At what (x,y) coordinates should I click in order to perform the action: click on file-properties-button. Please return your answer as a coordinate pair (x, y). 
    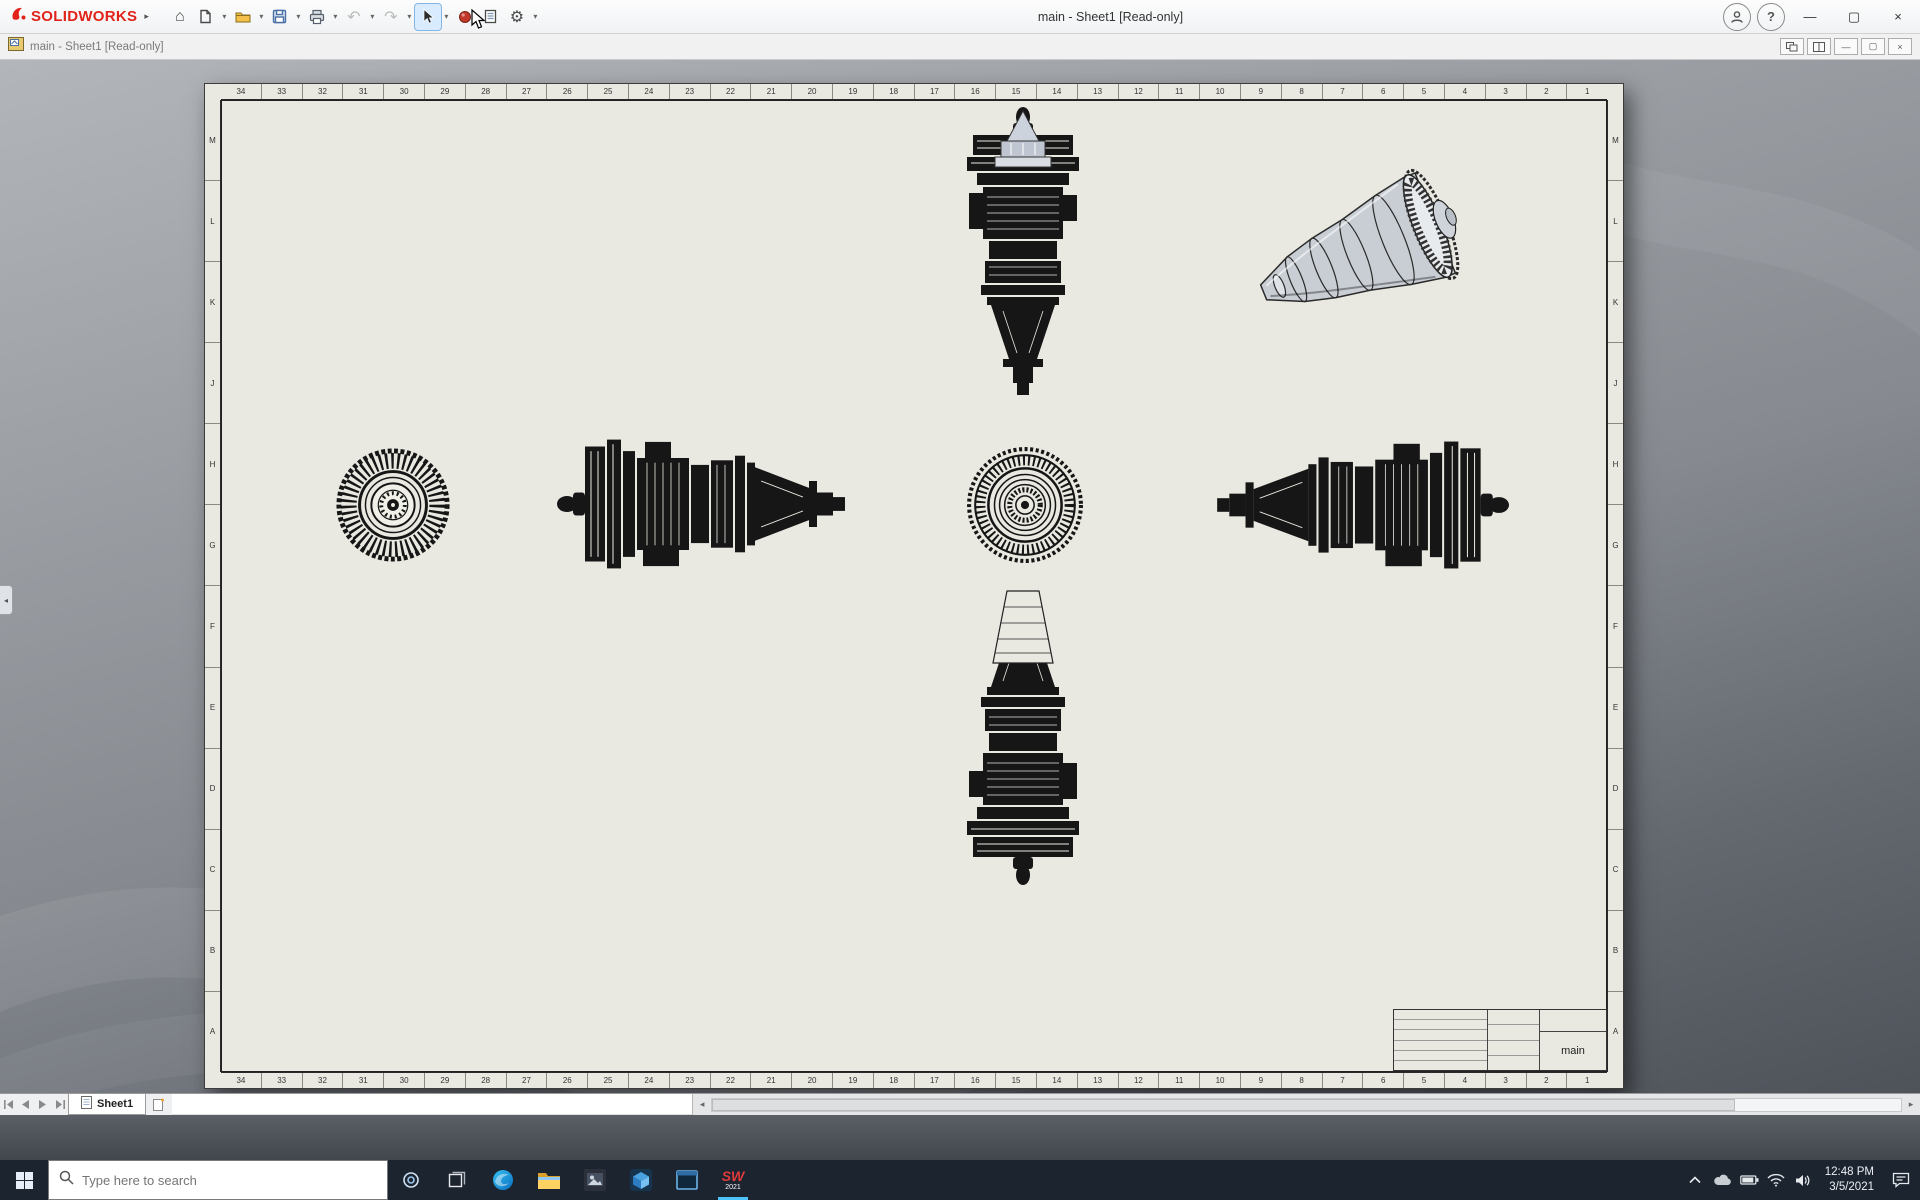
    Looking at the image, I should click on (491, 17).